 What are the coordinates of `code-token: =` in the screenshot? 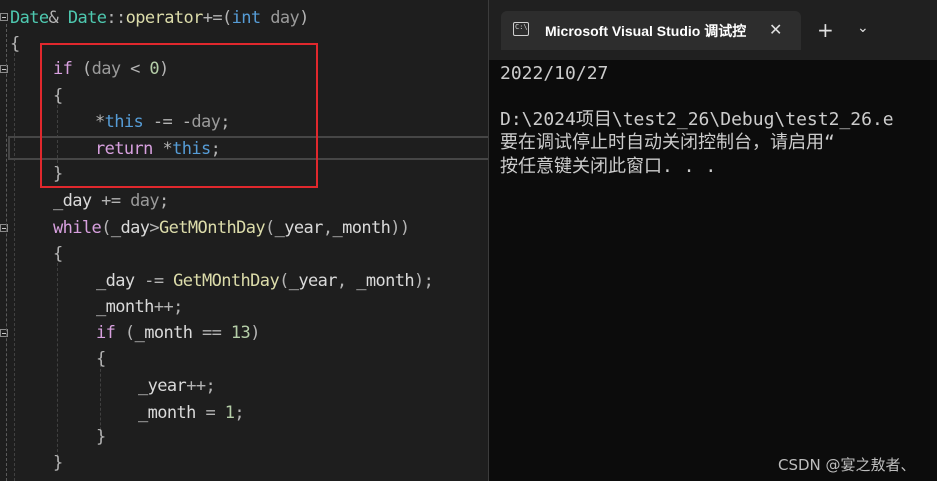 It's located at (210, 413).